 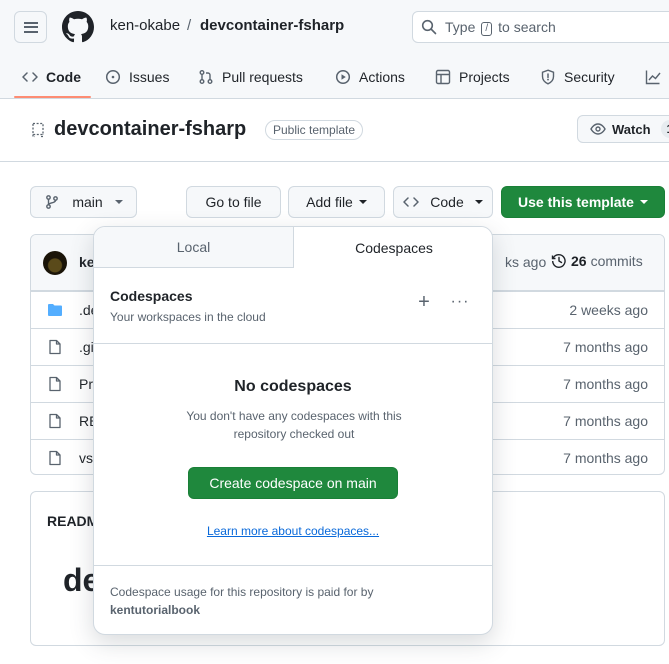 What do you see at coordinates (608, 310) in the screenshot?
I see `file-date: 2 weeks ago` at bounding box center [608, 310].